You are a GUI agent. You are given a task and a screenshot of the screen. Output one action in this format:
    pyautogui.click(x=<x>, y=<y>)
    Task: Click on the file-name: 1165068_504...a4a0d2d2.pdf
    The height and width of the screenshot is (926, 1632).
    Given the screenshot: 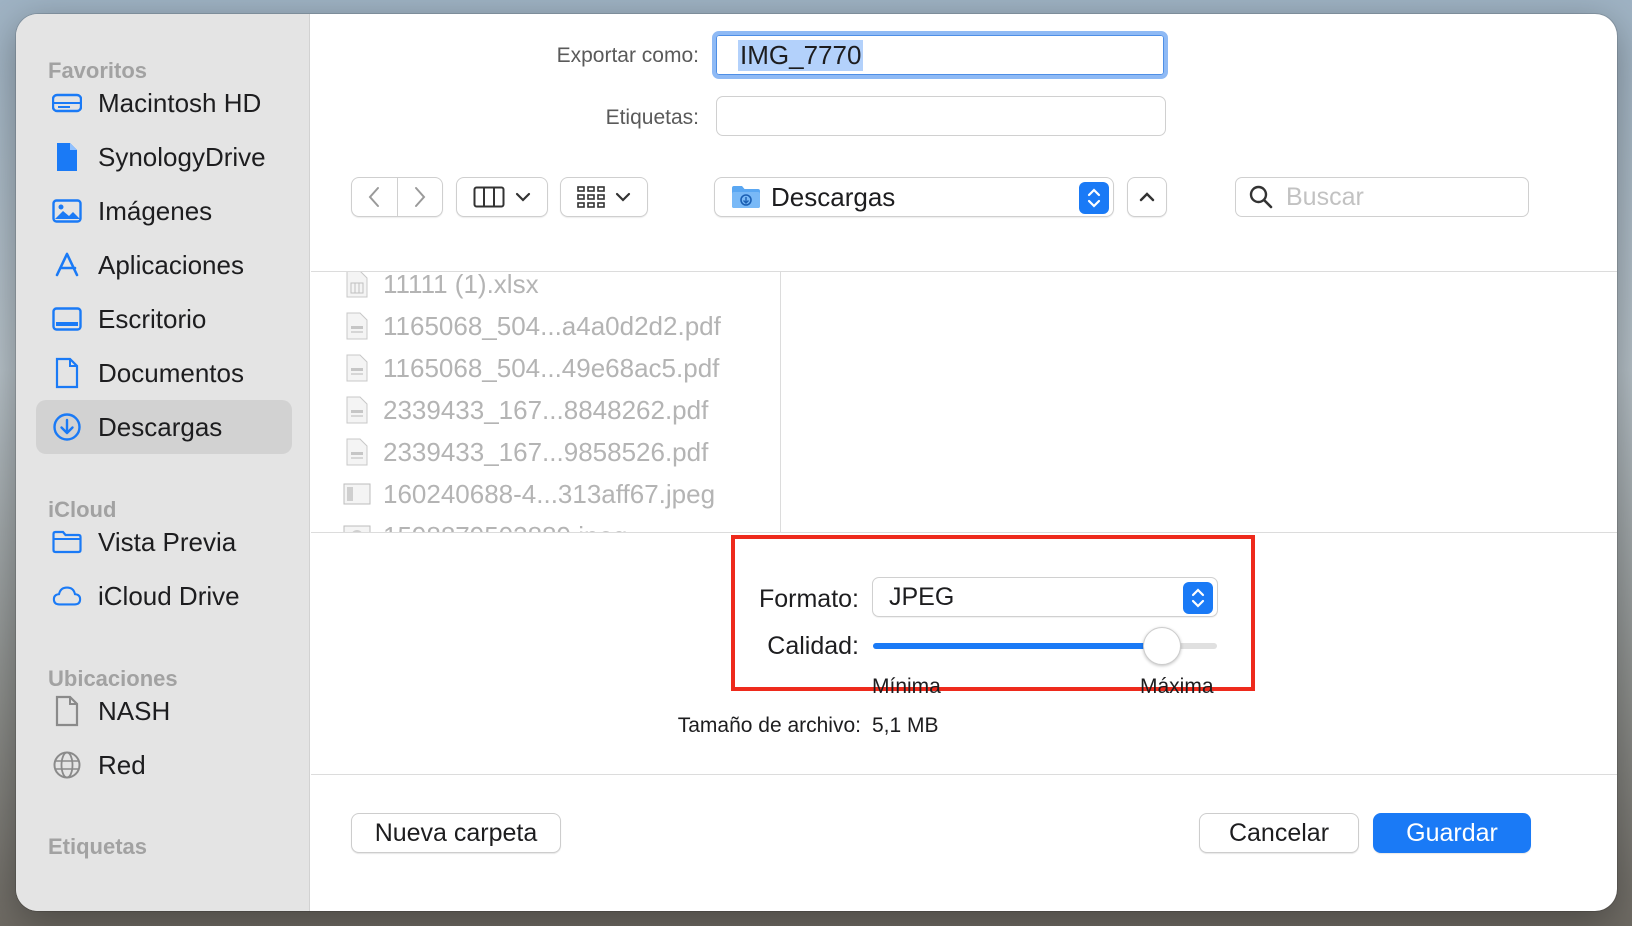 What is the action you would take?
    pyautogui.click(x=552, y=325)
    